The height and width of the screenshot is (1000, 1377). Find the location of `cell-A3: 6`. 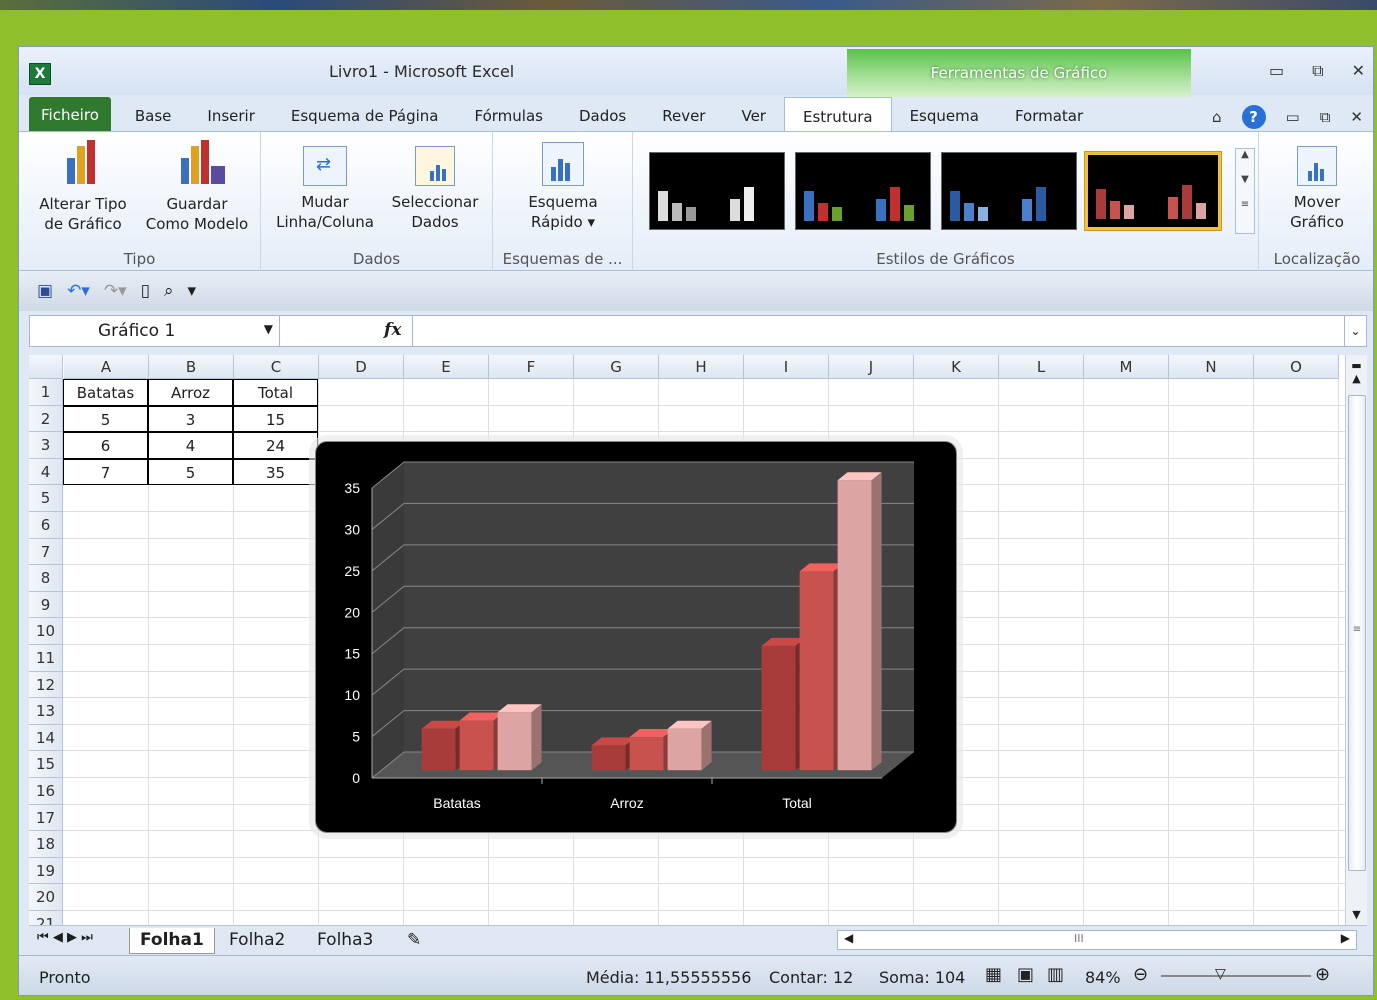

cell-A3: 6 is located at coordinates (105, 445).